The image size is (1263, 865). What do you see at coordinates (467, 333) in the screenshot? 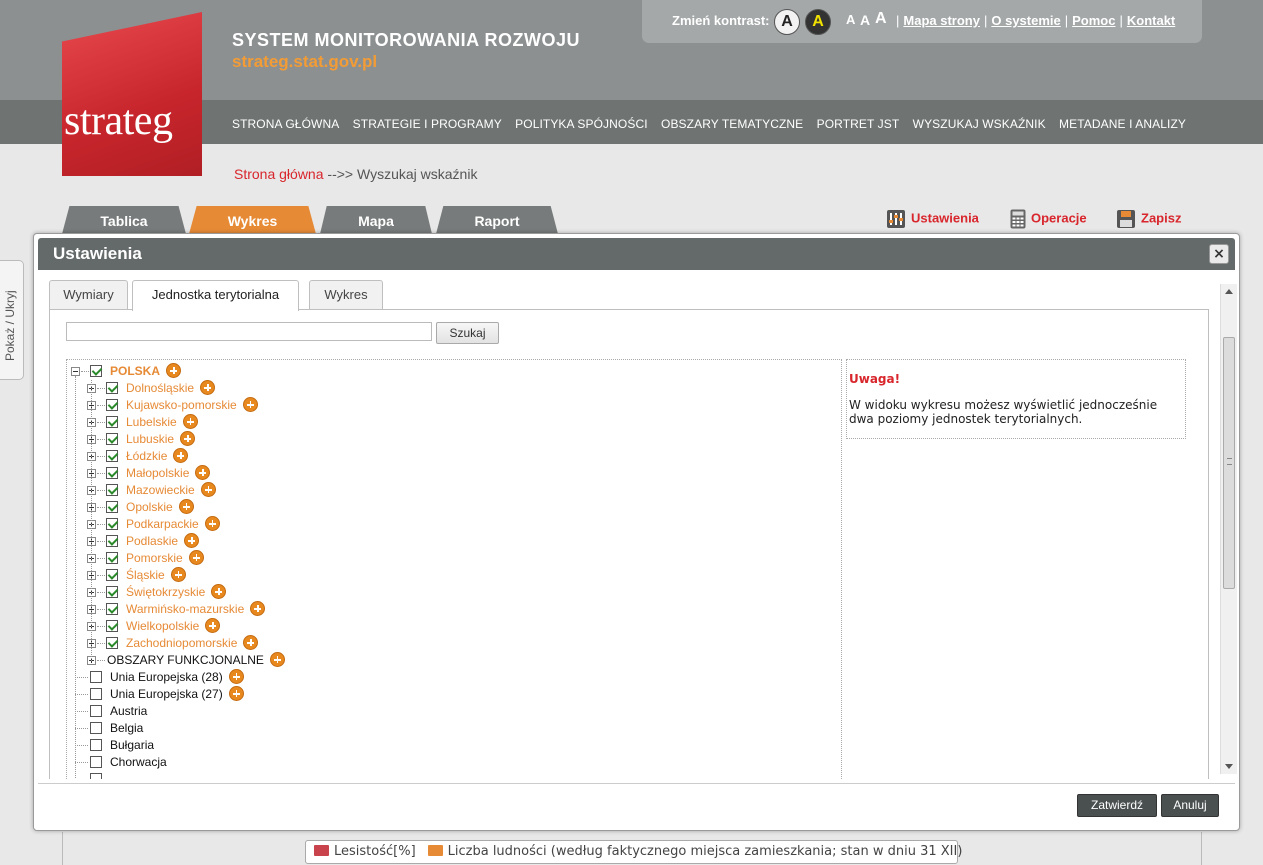
I see `search-button: Szukaj` at bounding box center [467, 333].